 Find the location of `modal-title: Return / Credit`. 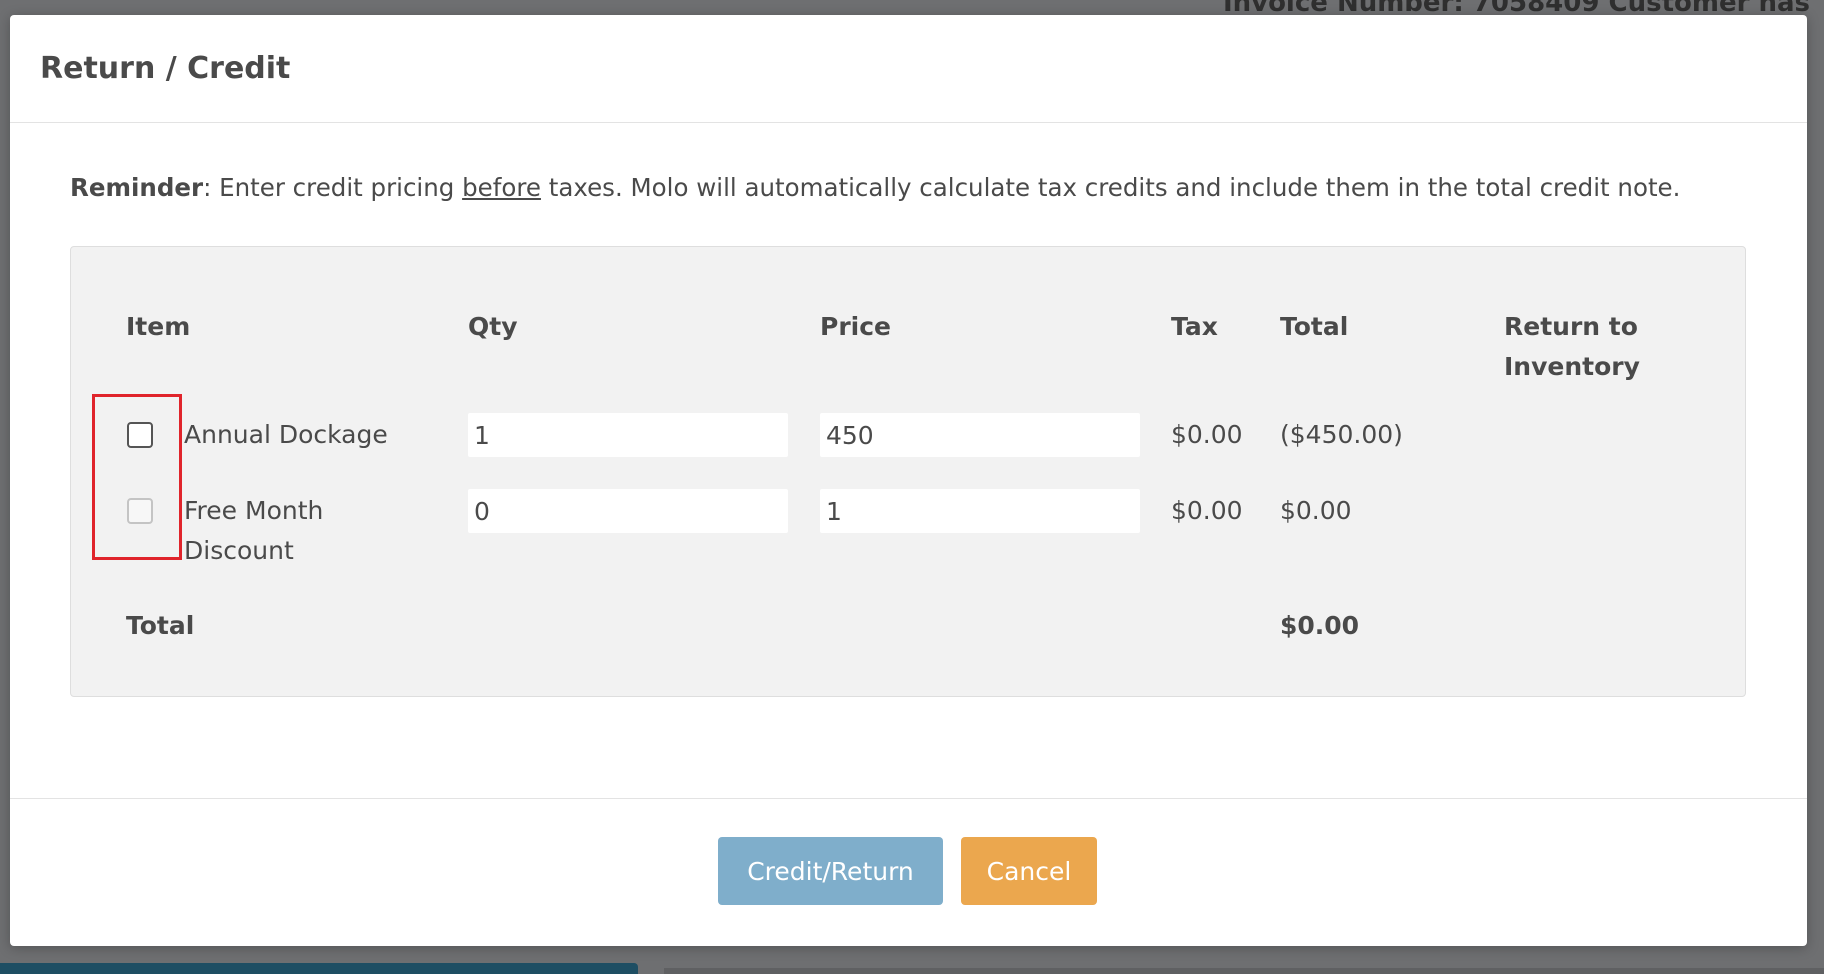

modal-title: Return / Credit is located at coordinates (165, 68).